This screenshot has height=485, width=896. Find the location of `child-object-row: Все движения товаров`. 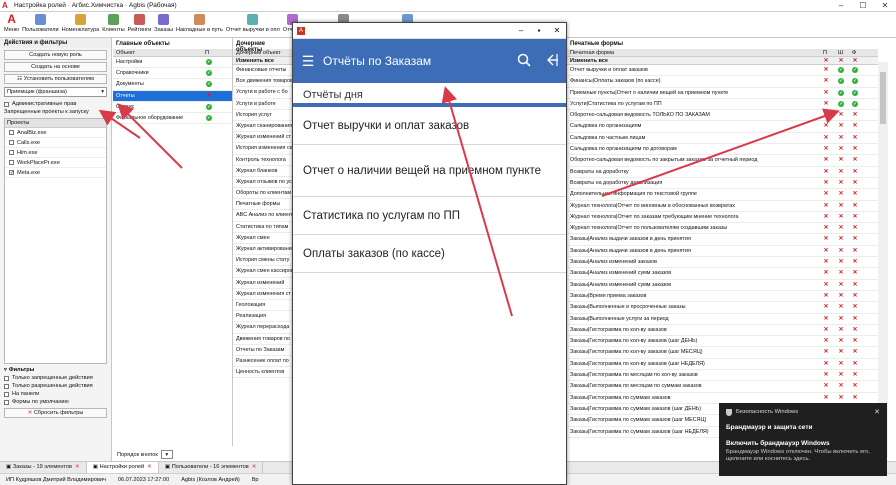

child-object-row: Все движения товаров is located at coordinates (262, 82).